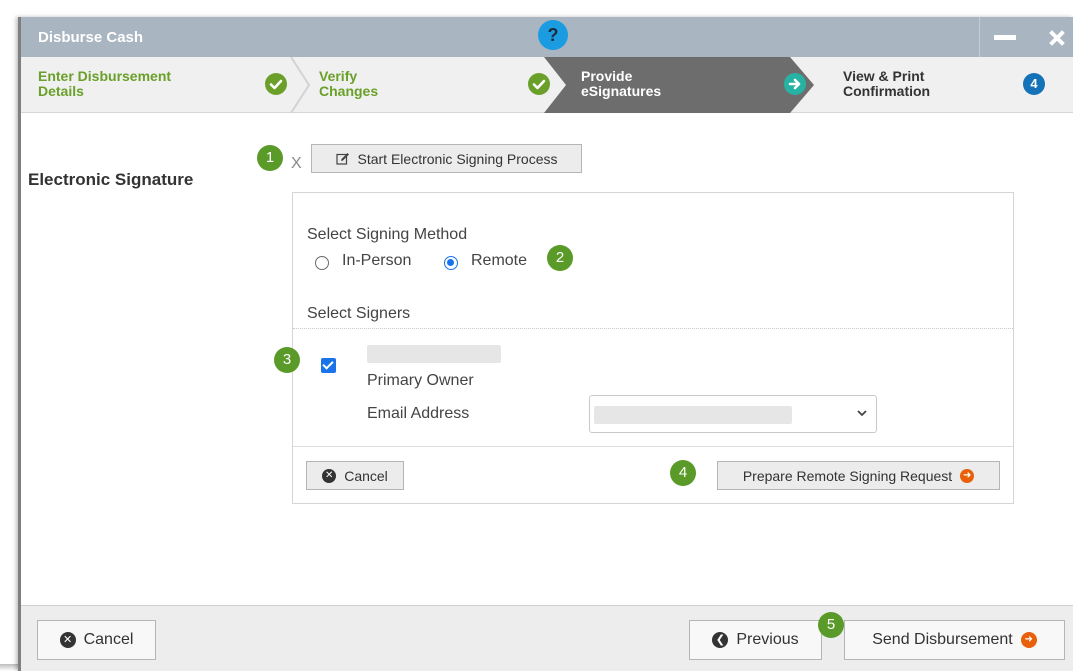  Describe the element at coordinates (338, 76) in the screenshot. I see `step-label-line: Verify` at that location.